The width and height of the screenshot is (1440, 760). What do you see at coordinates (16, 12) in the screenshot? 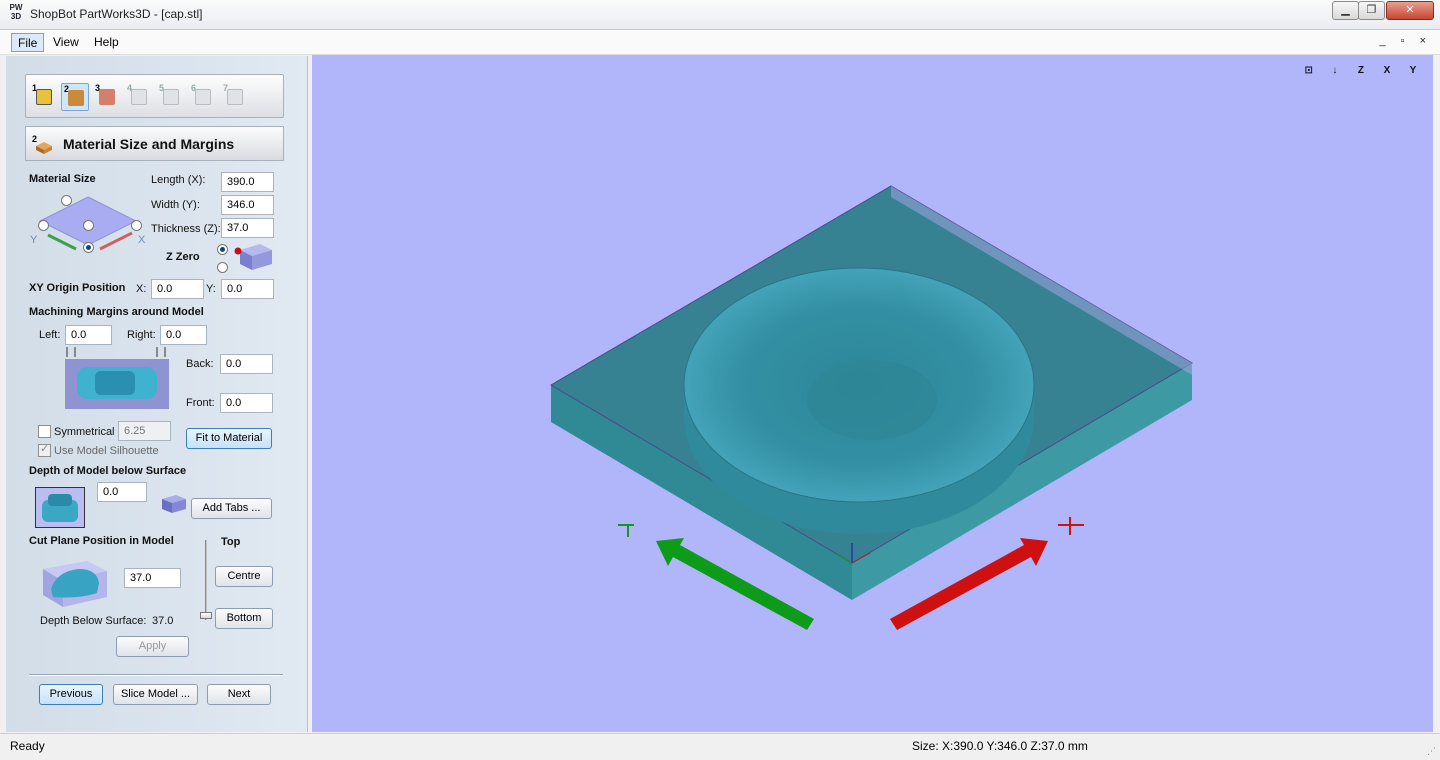
I see `app-icon: PW 3D` at bounding box center [16, 12].